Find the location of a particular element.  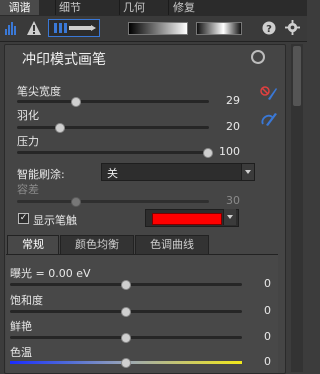

tab-tune: 调谐 is located at coordinates (19, 7).